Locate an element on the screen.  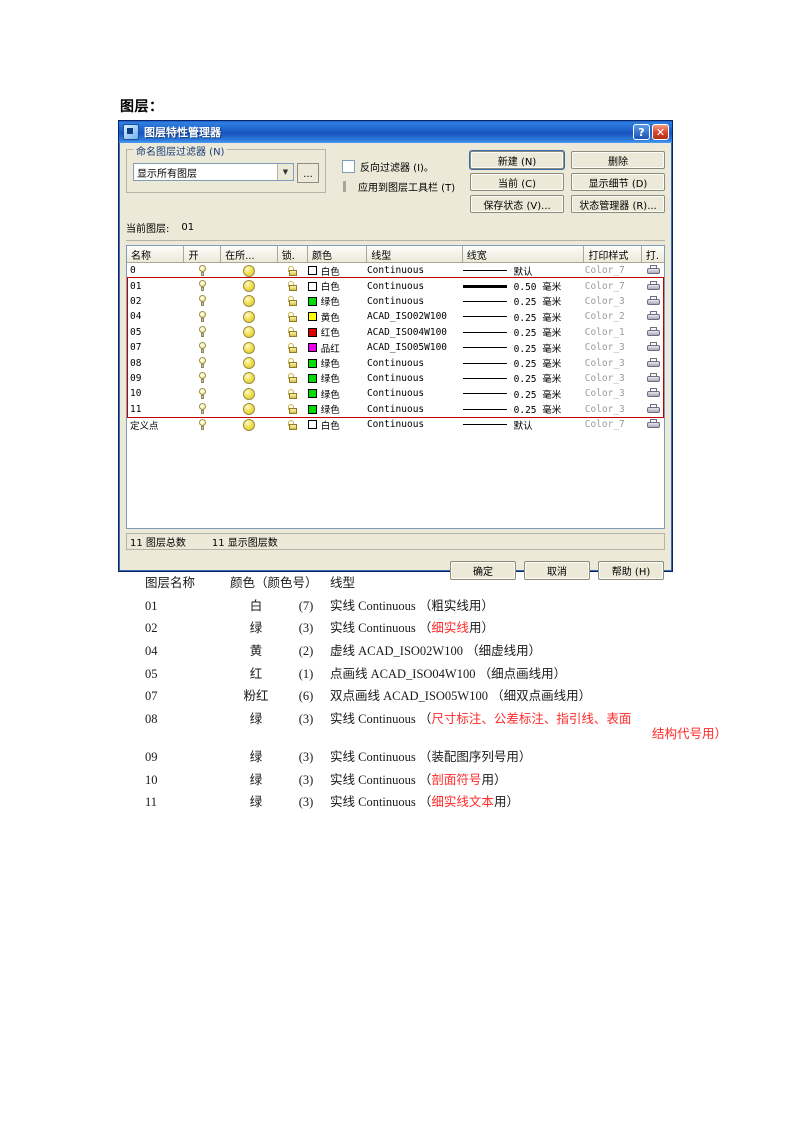
column-header-on: 开 is located at coordinates (203, 254).